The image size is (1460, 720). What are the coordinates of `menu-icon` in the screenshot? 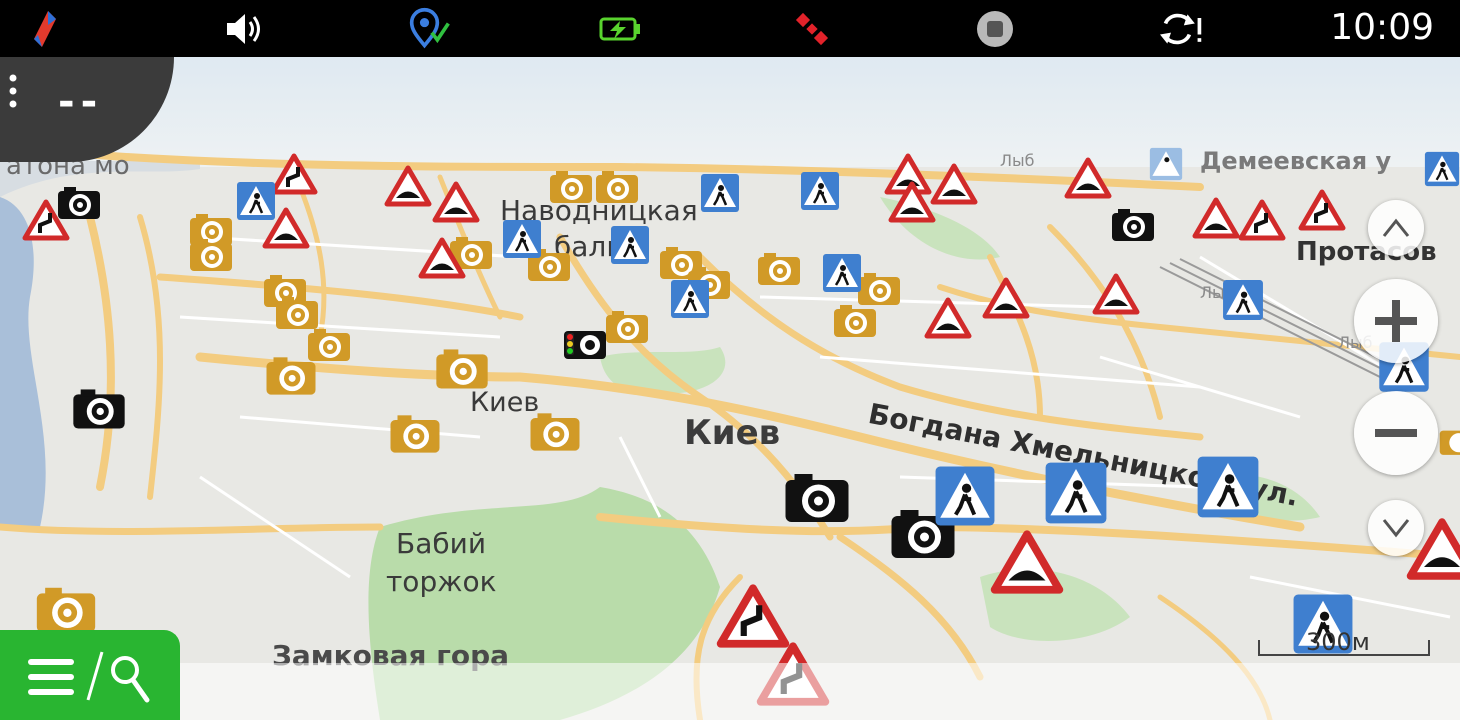 It's located at (51, 677).